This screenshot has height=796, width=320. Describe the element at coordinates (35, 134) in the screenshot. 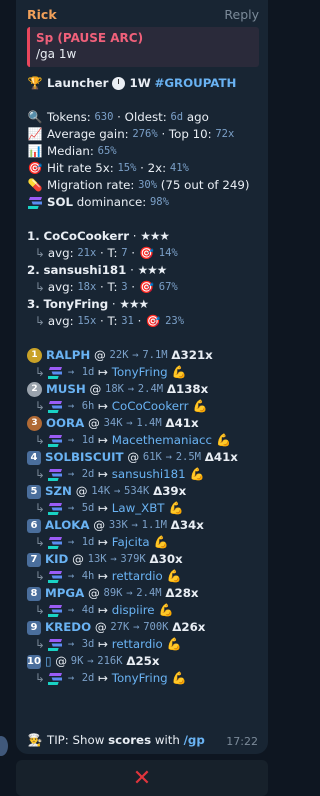

I see `chart-up-icon: 📈` at that location.